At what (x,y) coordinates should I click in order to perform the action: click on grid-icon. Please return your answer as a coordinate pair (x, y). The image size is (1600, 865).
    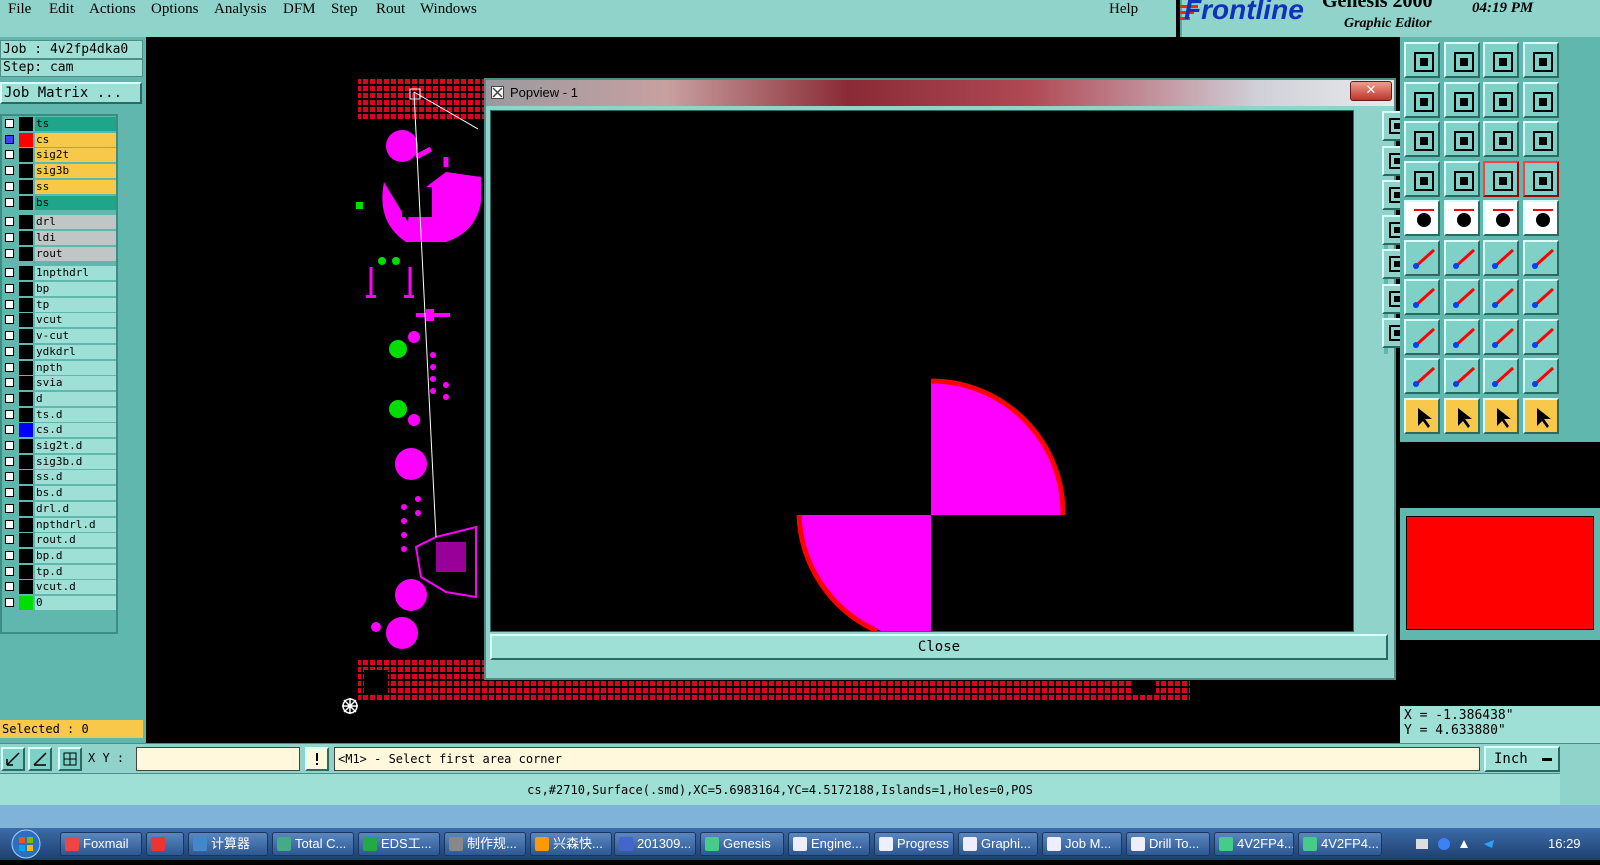
    Looking at the image, I should click on (70, 759).